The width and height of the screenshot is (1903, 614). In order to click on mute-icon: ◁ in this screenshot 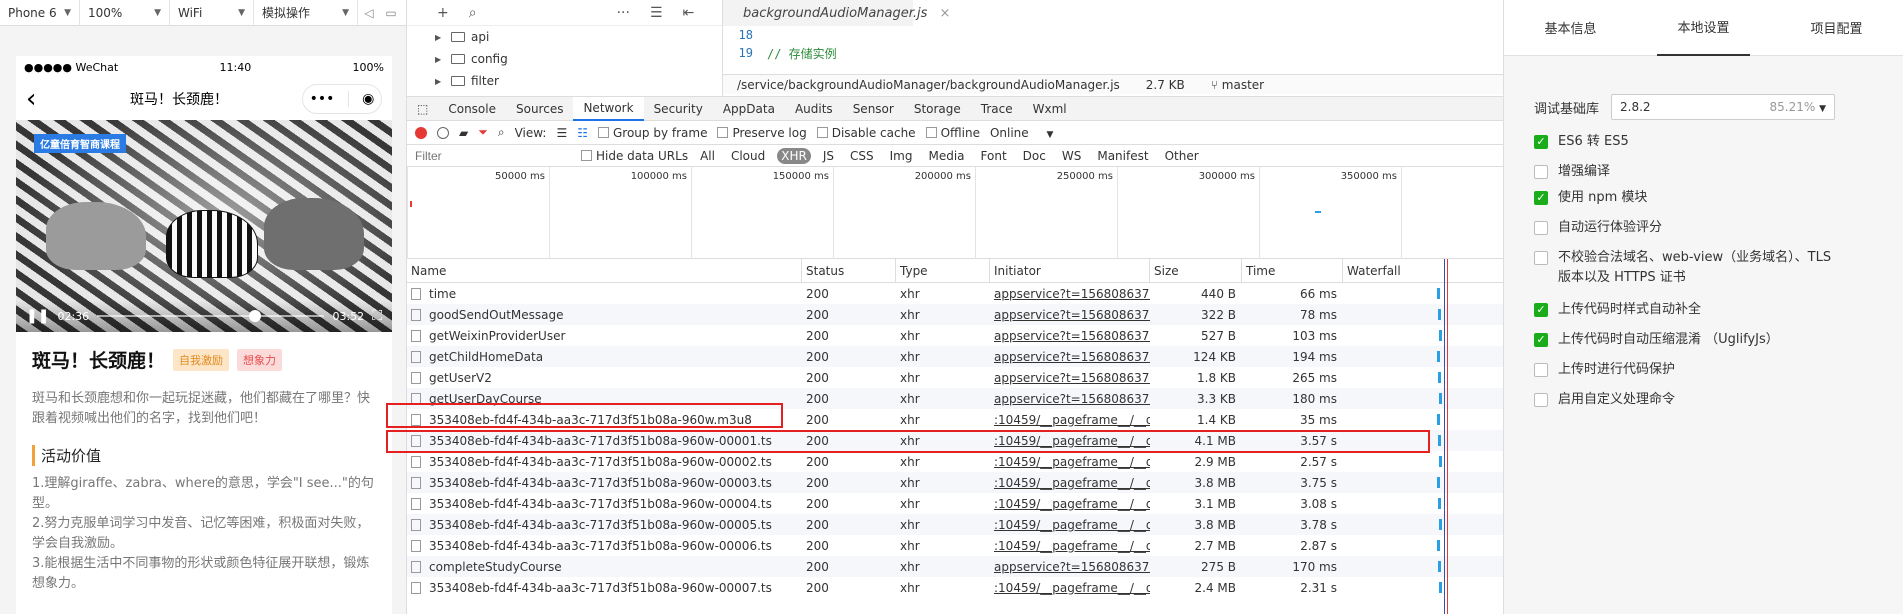, I will do `click(369, 13)`.